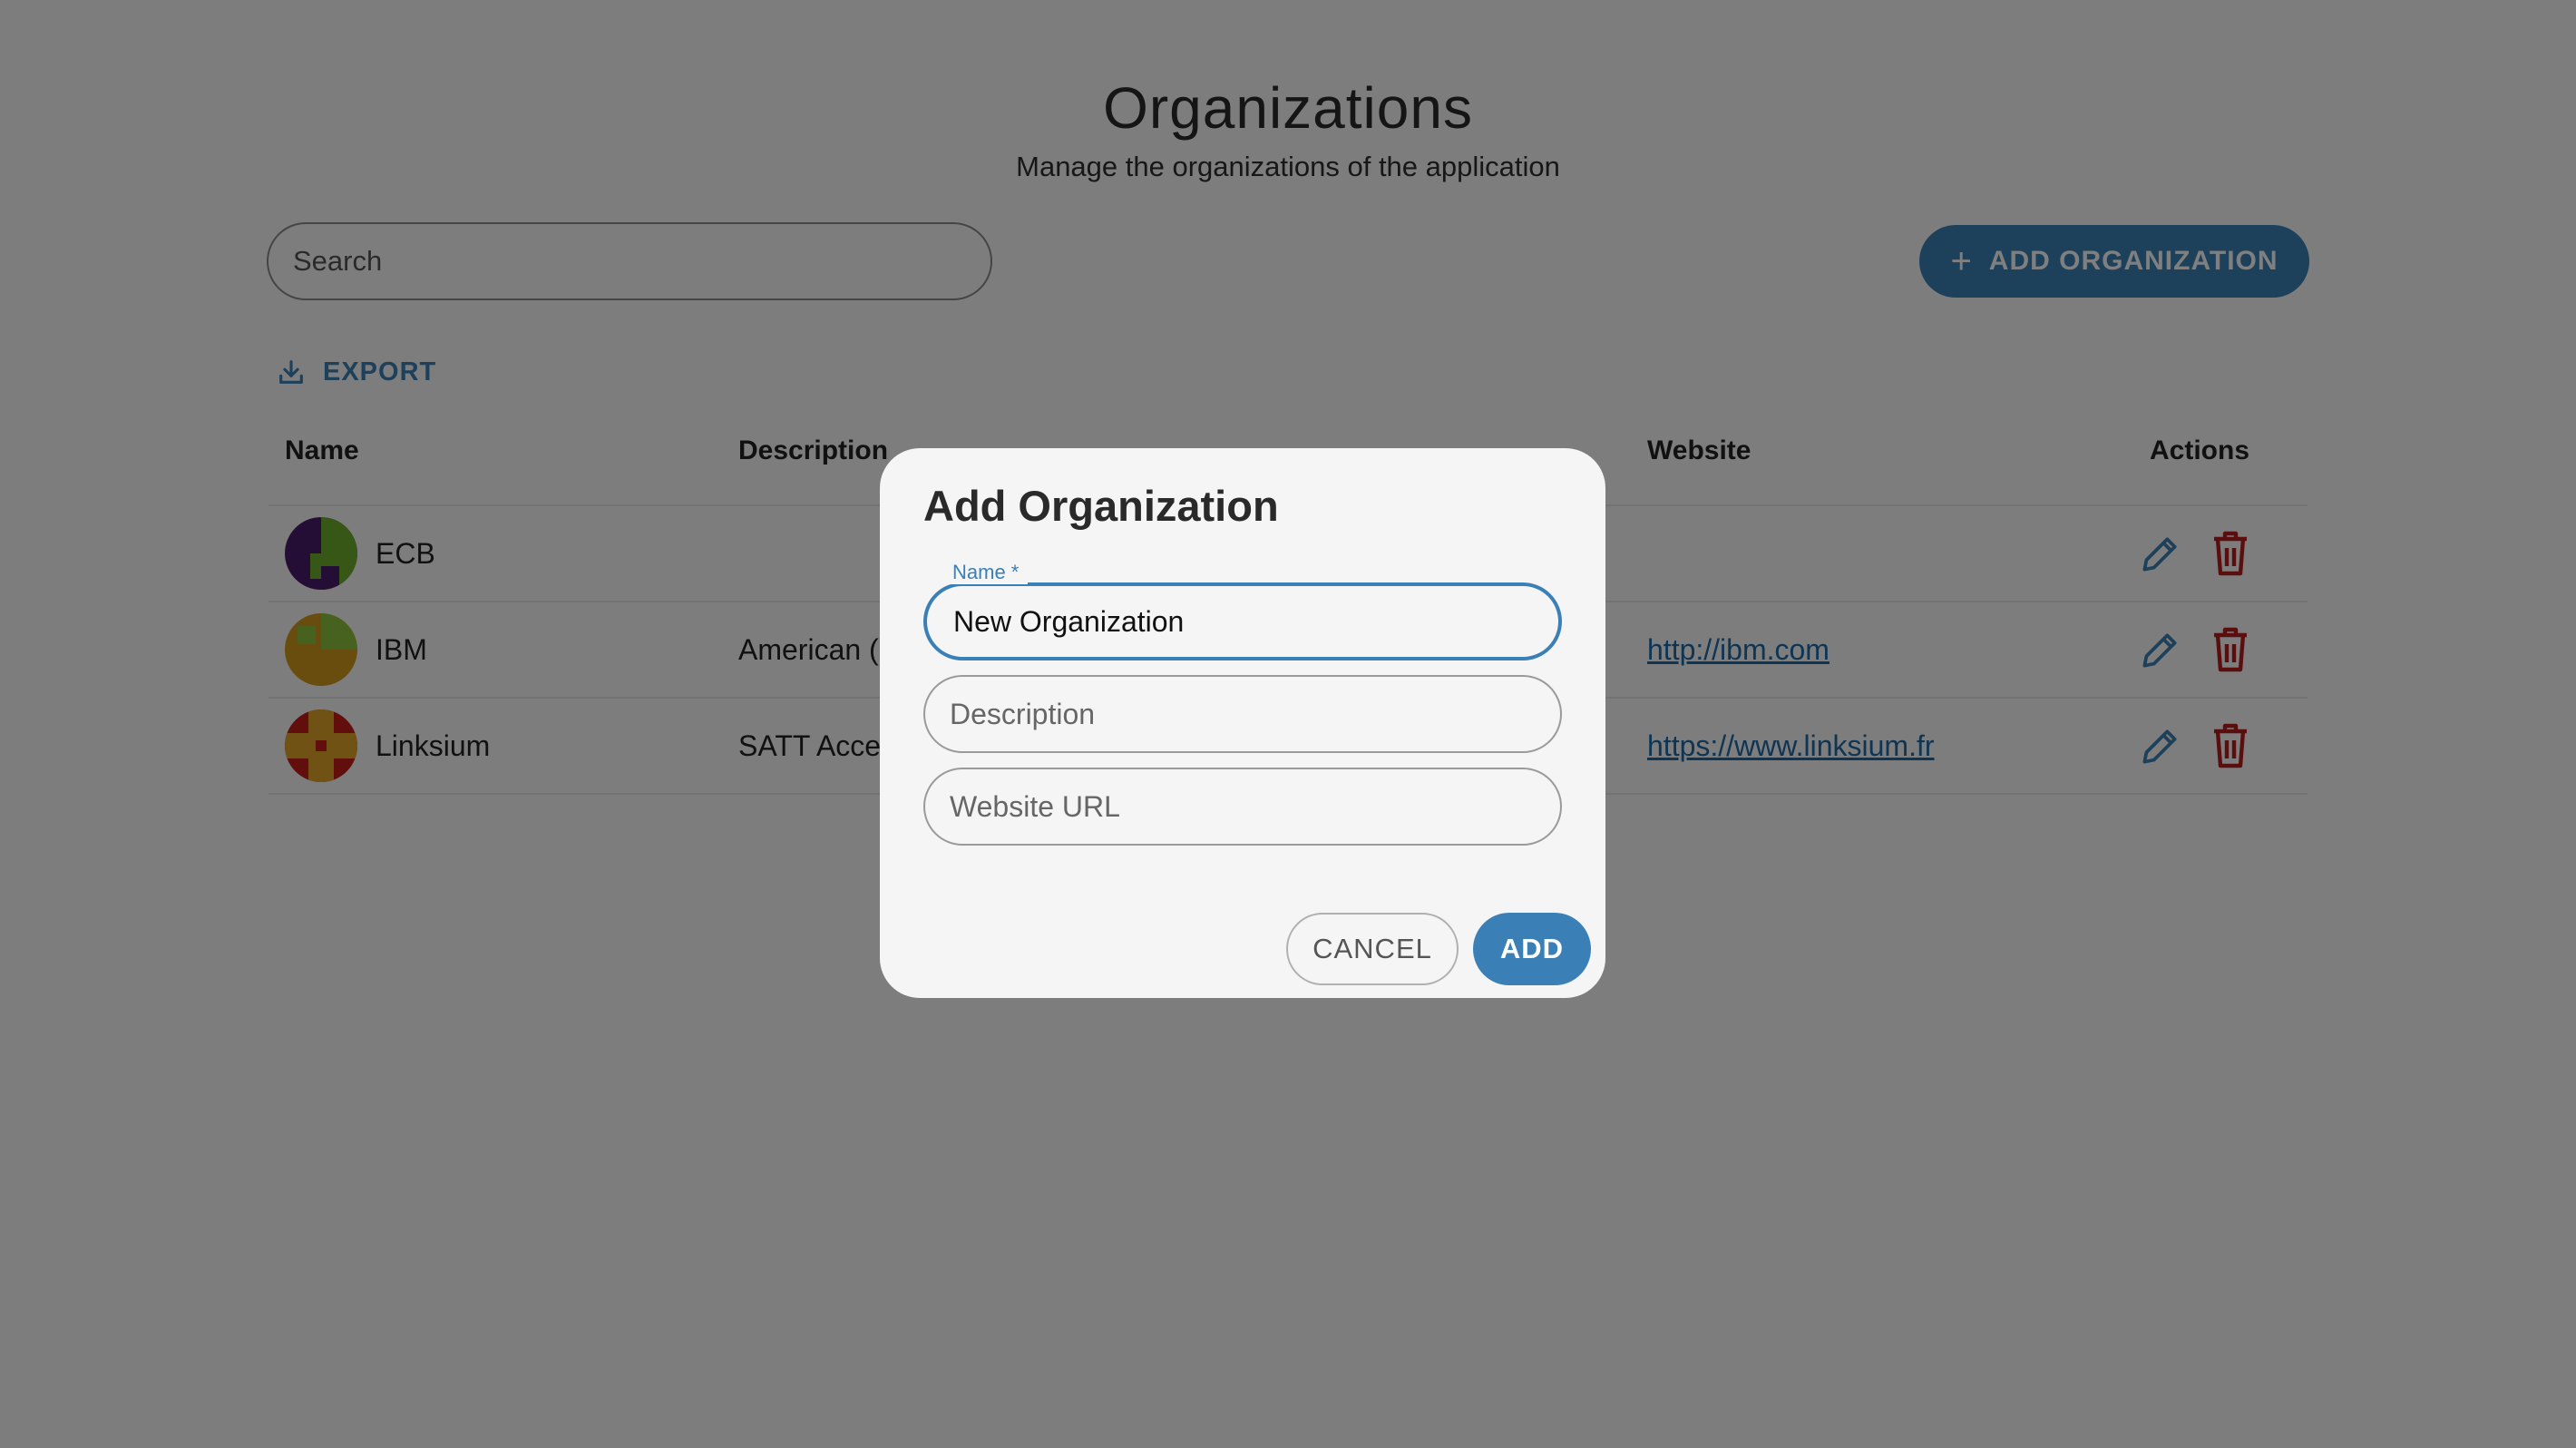  I want to click on dialog-title: Add Organization, so click(1101, 506).